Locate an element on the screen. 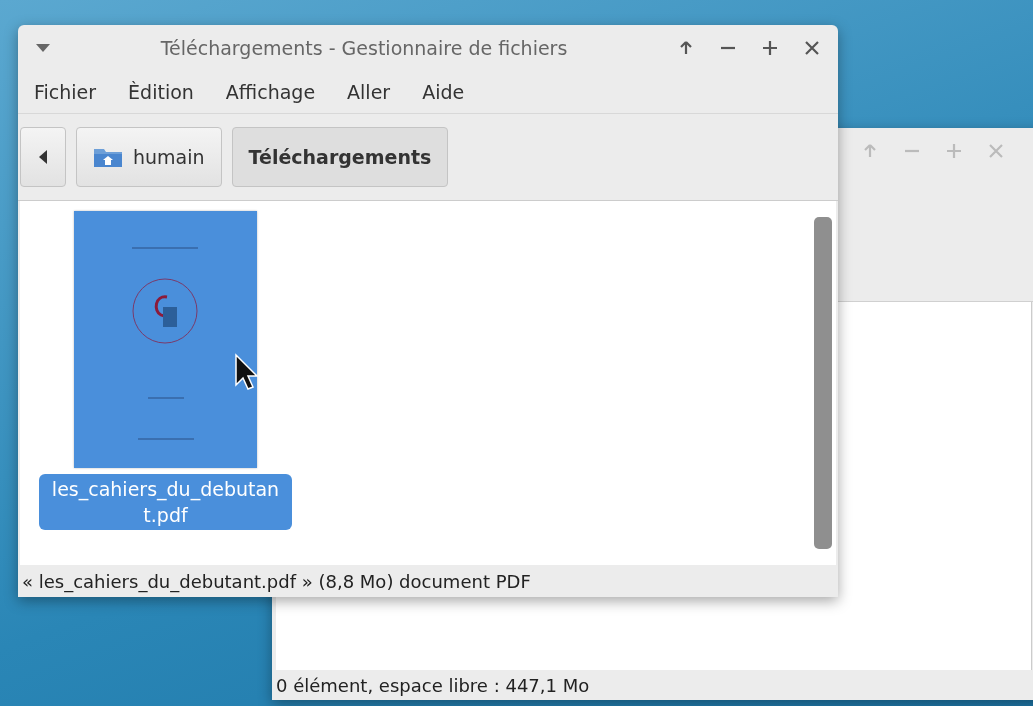 The height and width of the screenshot is (706, 1033). menu-item: Aide is located at coordinates (443, 92).